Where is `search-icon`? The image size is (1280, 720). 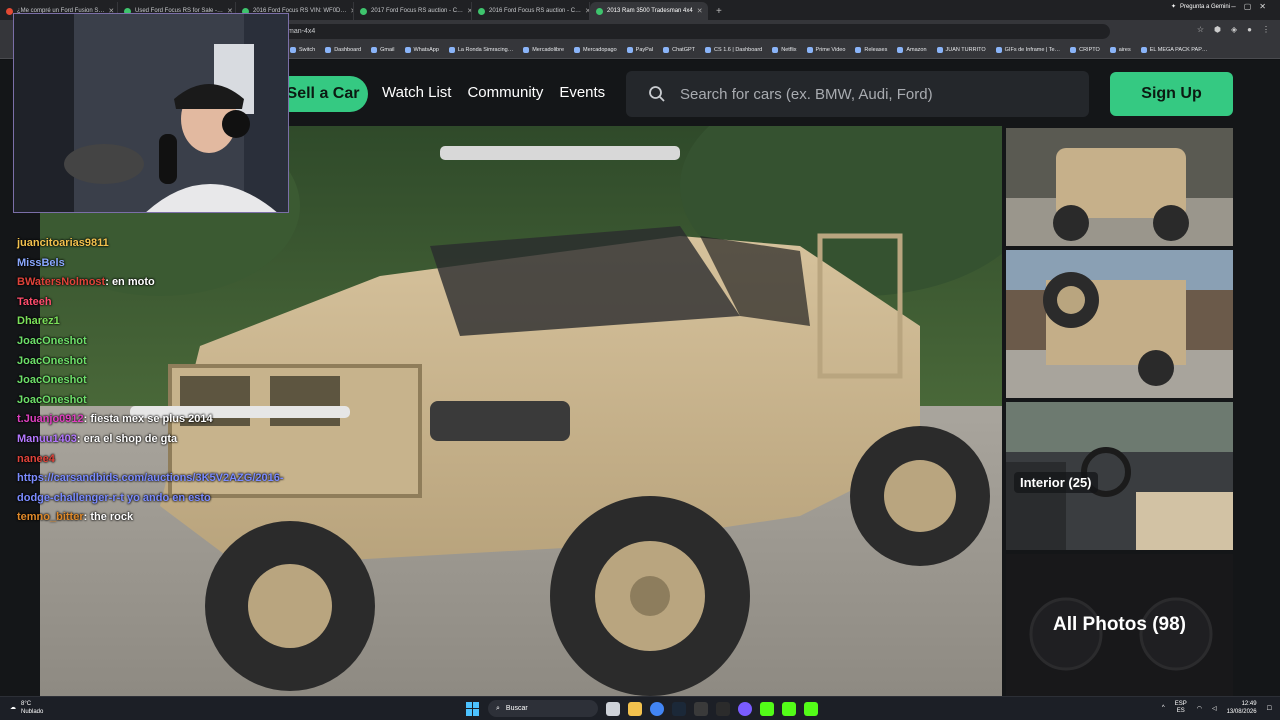
search-icon is located at coordinates (657, 94).